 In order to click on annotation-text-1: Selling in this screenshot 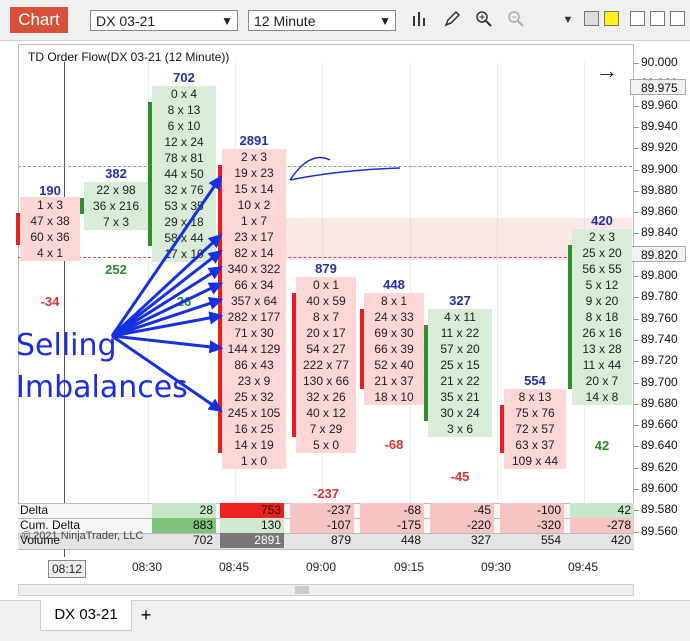, I will do `click(66, 345)`.